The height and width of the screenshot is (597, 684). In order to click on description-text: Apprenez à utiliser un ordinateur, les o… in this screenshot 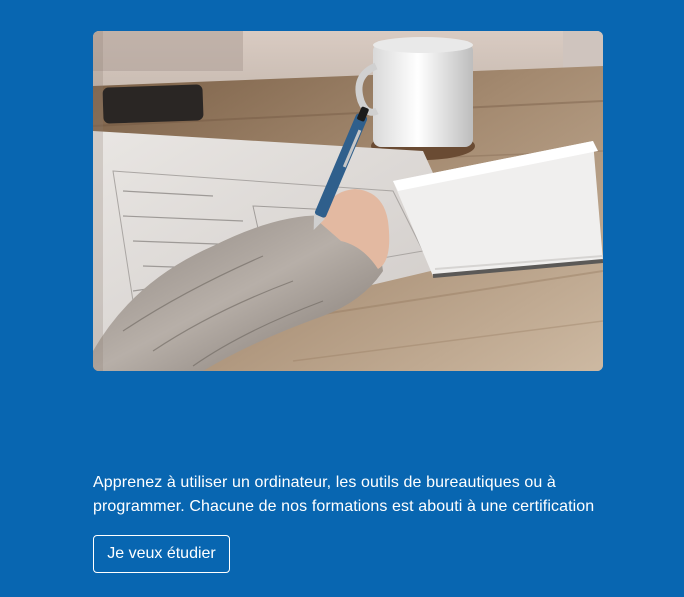, I will do `click(344, 494)`.